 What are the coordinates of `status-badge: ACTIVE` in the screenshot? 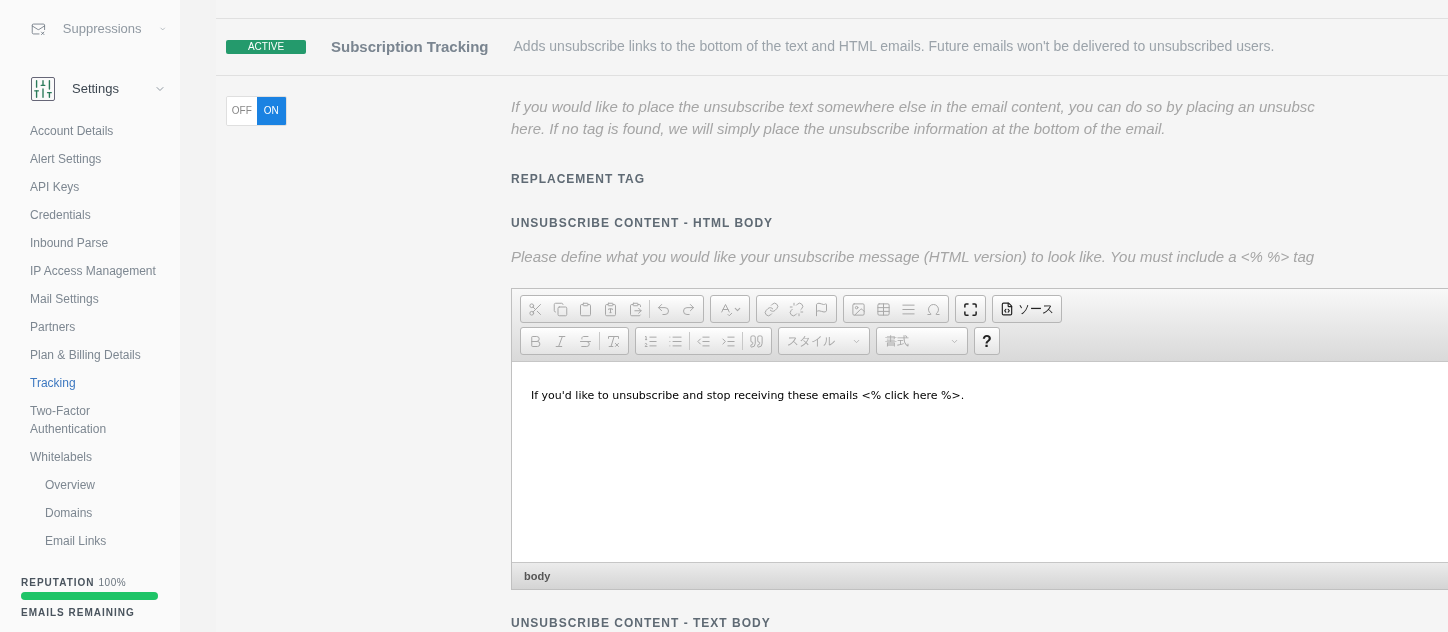 It's located at (266, 46).